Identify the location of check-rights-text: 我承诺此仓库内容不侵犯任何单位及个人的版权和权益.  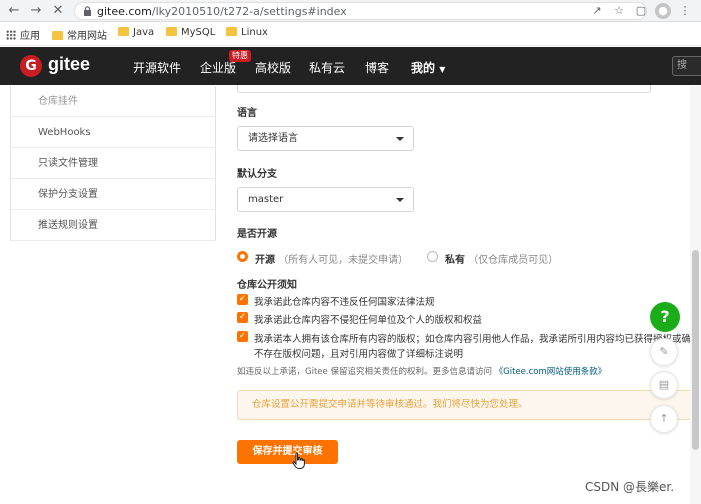
(368, 320).